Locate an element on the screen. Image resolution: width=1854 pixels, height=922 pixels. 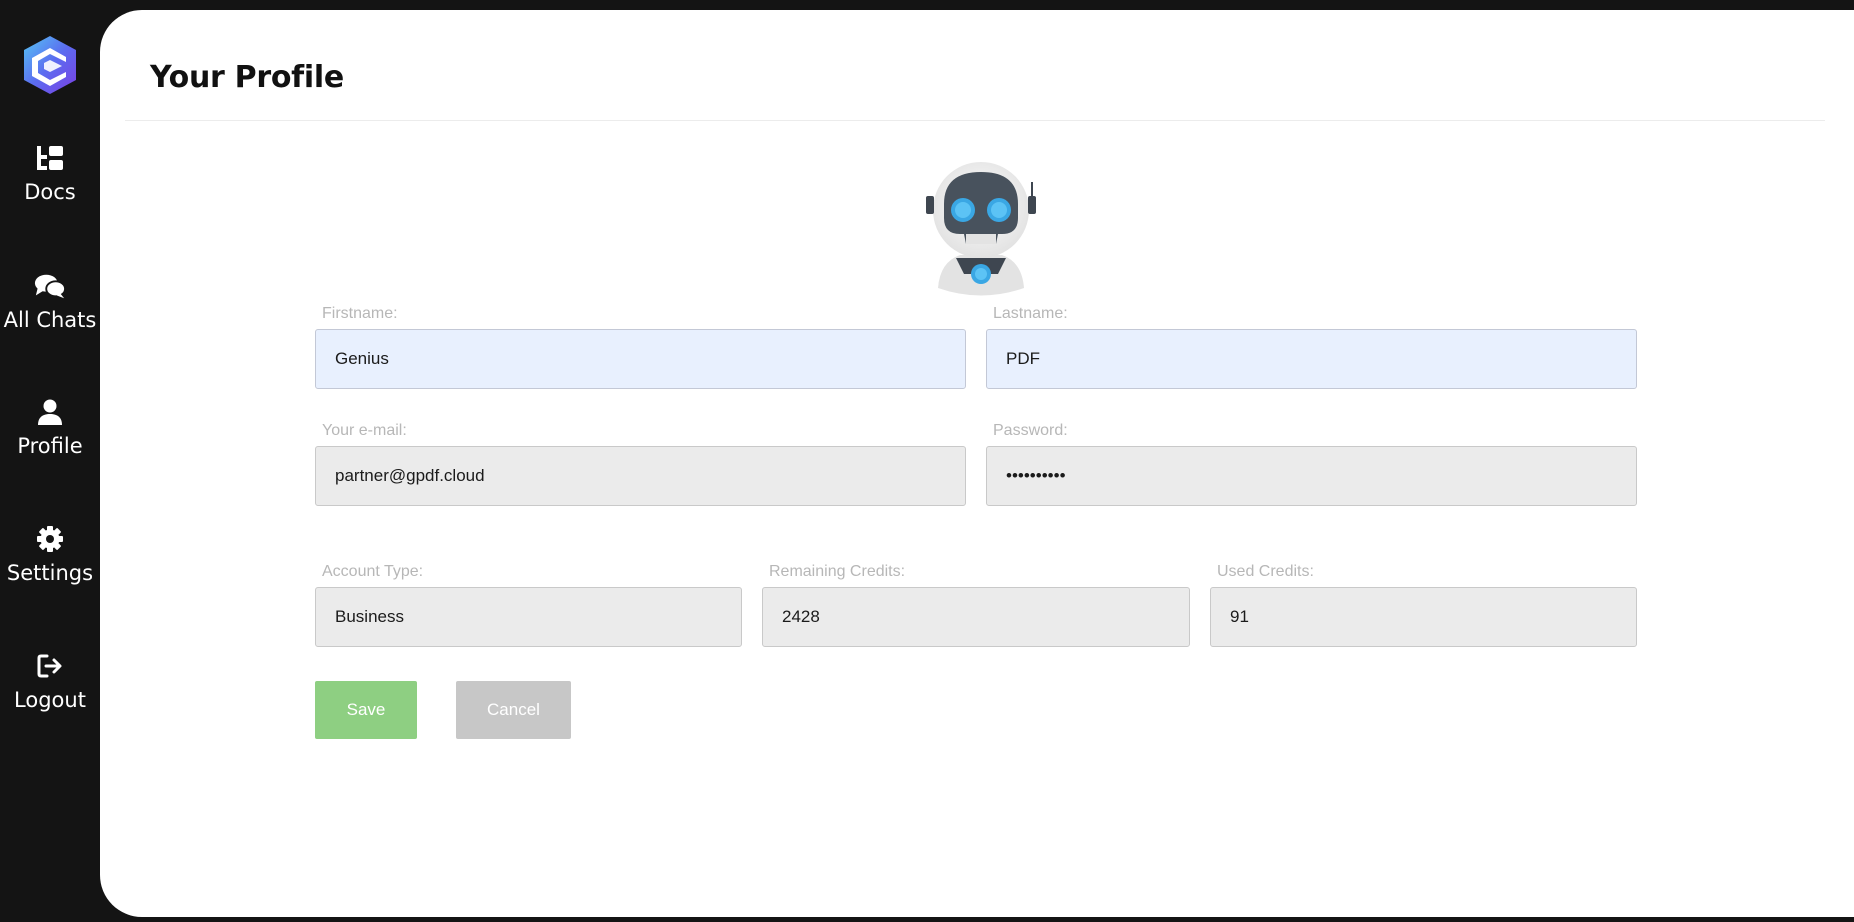
app-logo is located at coordinates (50, 65).